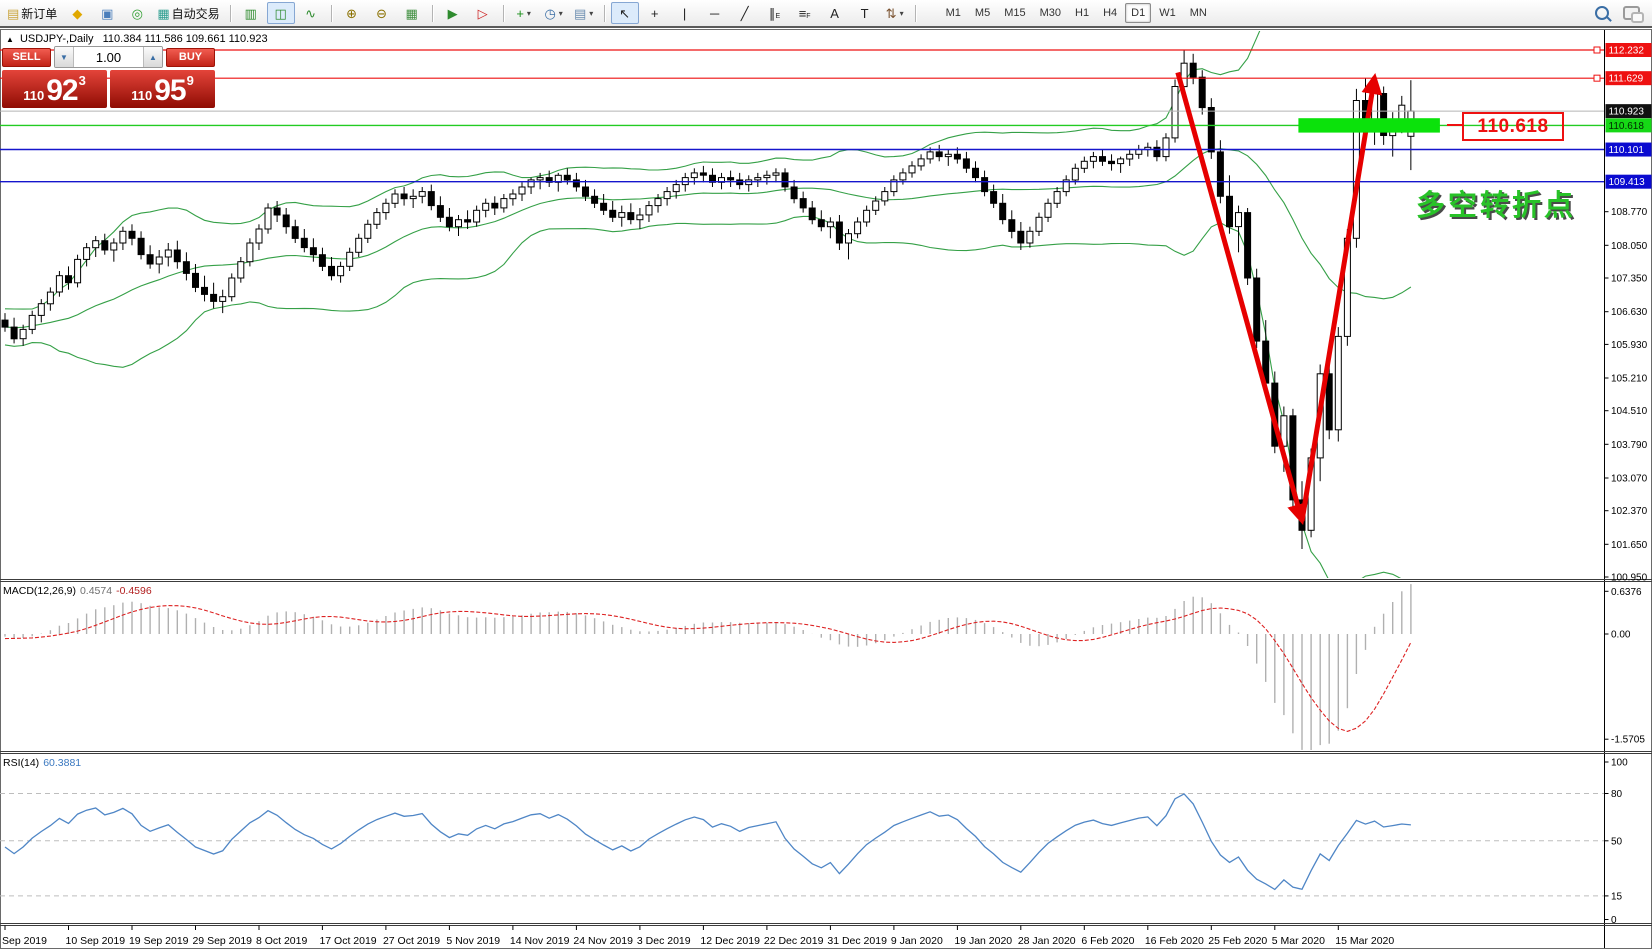 This screenshot has width=1652, height=949. I want to click on trendline-glyph: ╱, so click(744, 13).